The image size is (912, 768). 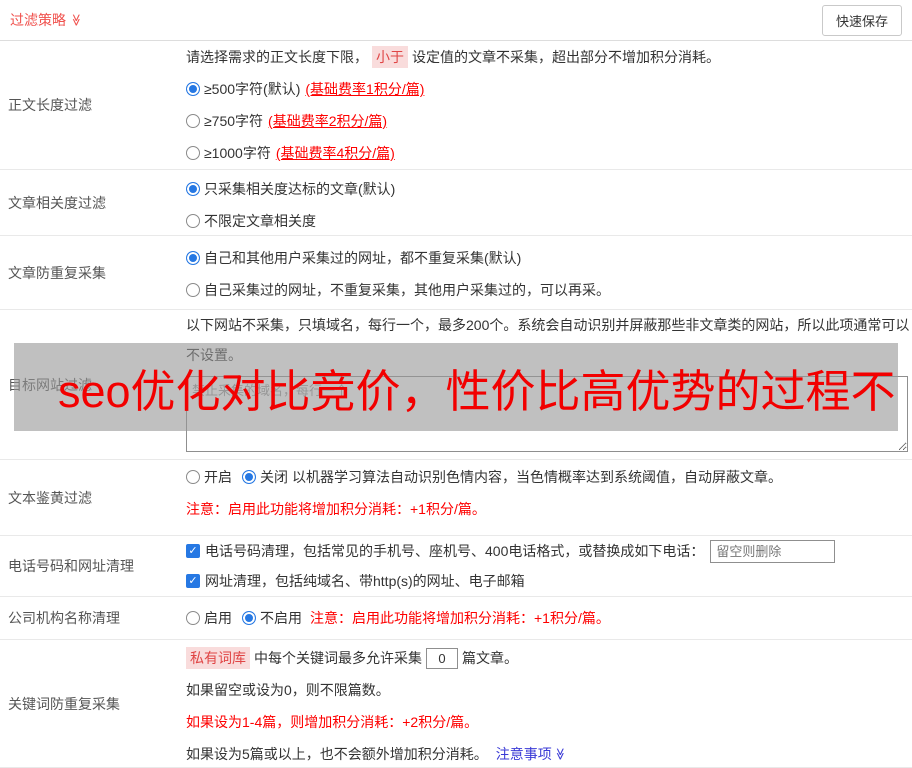 I want to click on private-lexicon-link: 私有词库, so click(x=218, y=658).